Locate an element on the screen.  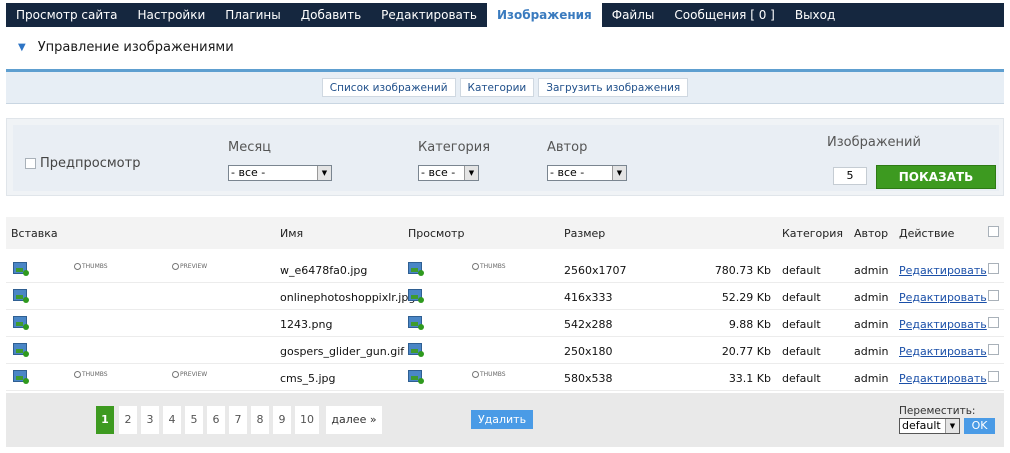
page-button-8: 8 is located at coordinates (260, 420).